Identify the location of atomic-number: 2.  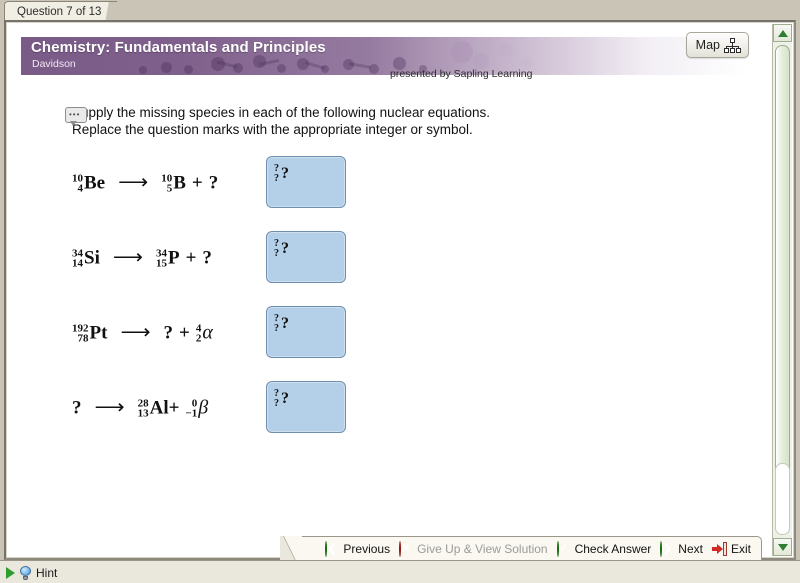
(198, 338).